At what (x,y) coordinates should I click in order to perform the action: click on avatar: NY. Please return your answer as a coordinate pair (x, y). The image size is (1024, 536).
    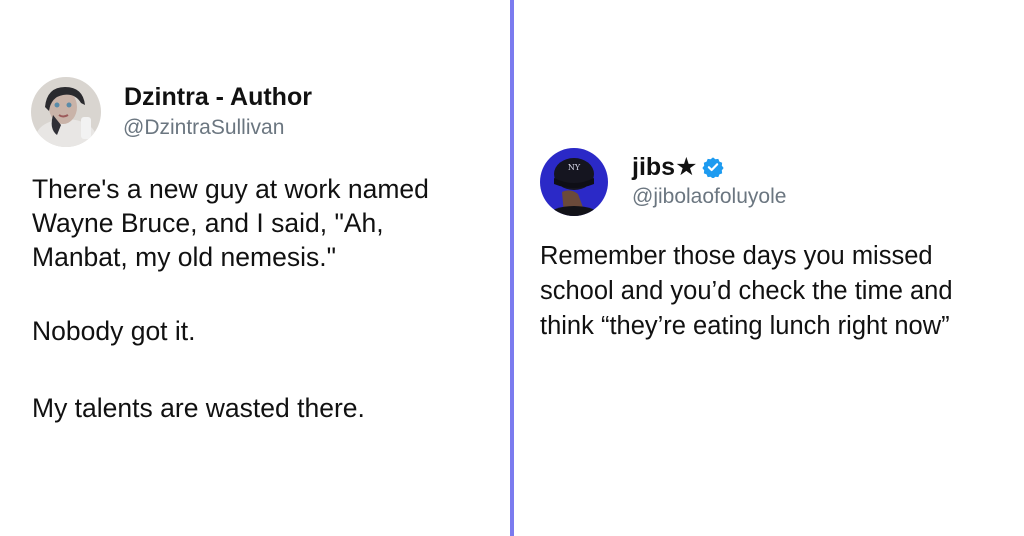
    Looking at the image, I should click on (574, 182).